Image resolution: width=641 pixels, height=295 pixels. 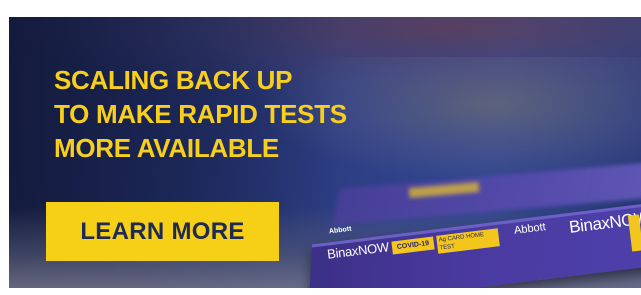 I want to click on headline-line-1: SCALING BACK UP, so click(x=173, y=80).